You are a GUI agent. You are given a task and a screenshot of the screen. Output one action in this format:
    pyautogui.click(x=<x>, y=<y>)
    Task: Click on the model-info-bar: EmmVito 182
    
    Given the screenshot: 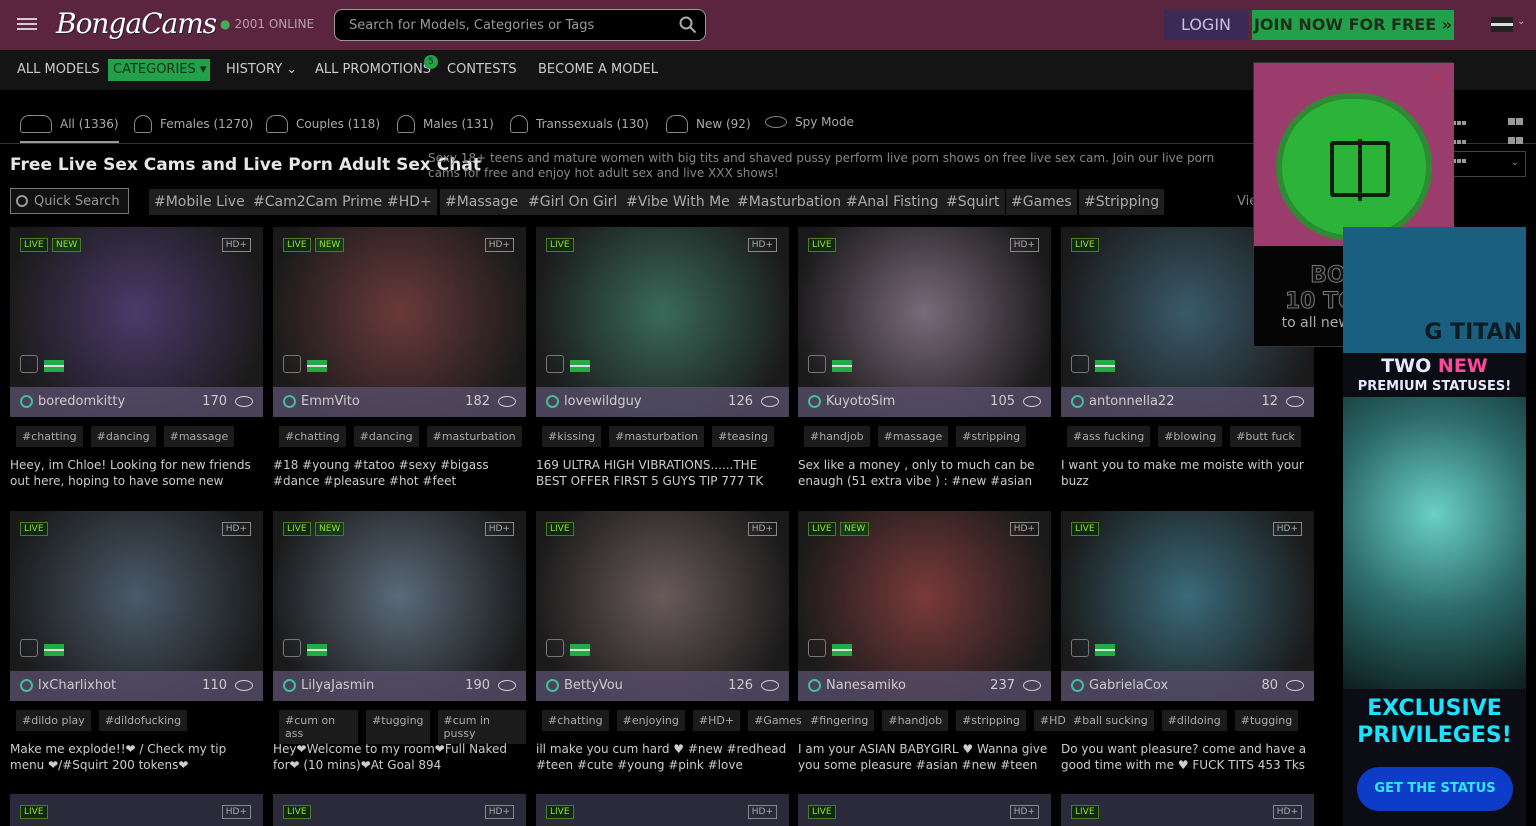 What is the action you would take?
    pyautogui.click(x=399, y=402)
    